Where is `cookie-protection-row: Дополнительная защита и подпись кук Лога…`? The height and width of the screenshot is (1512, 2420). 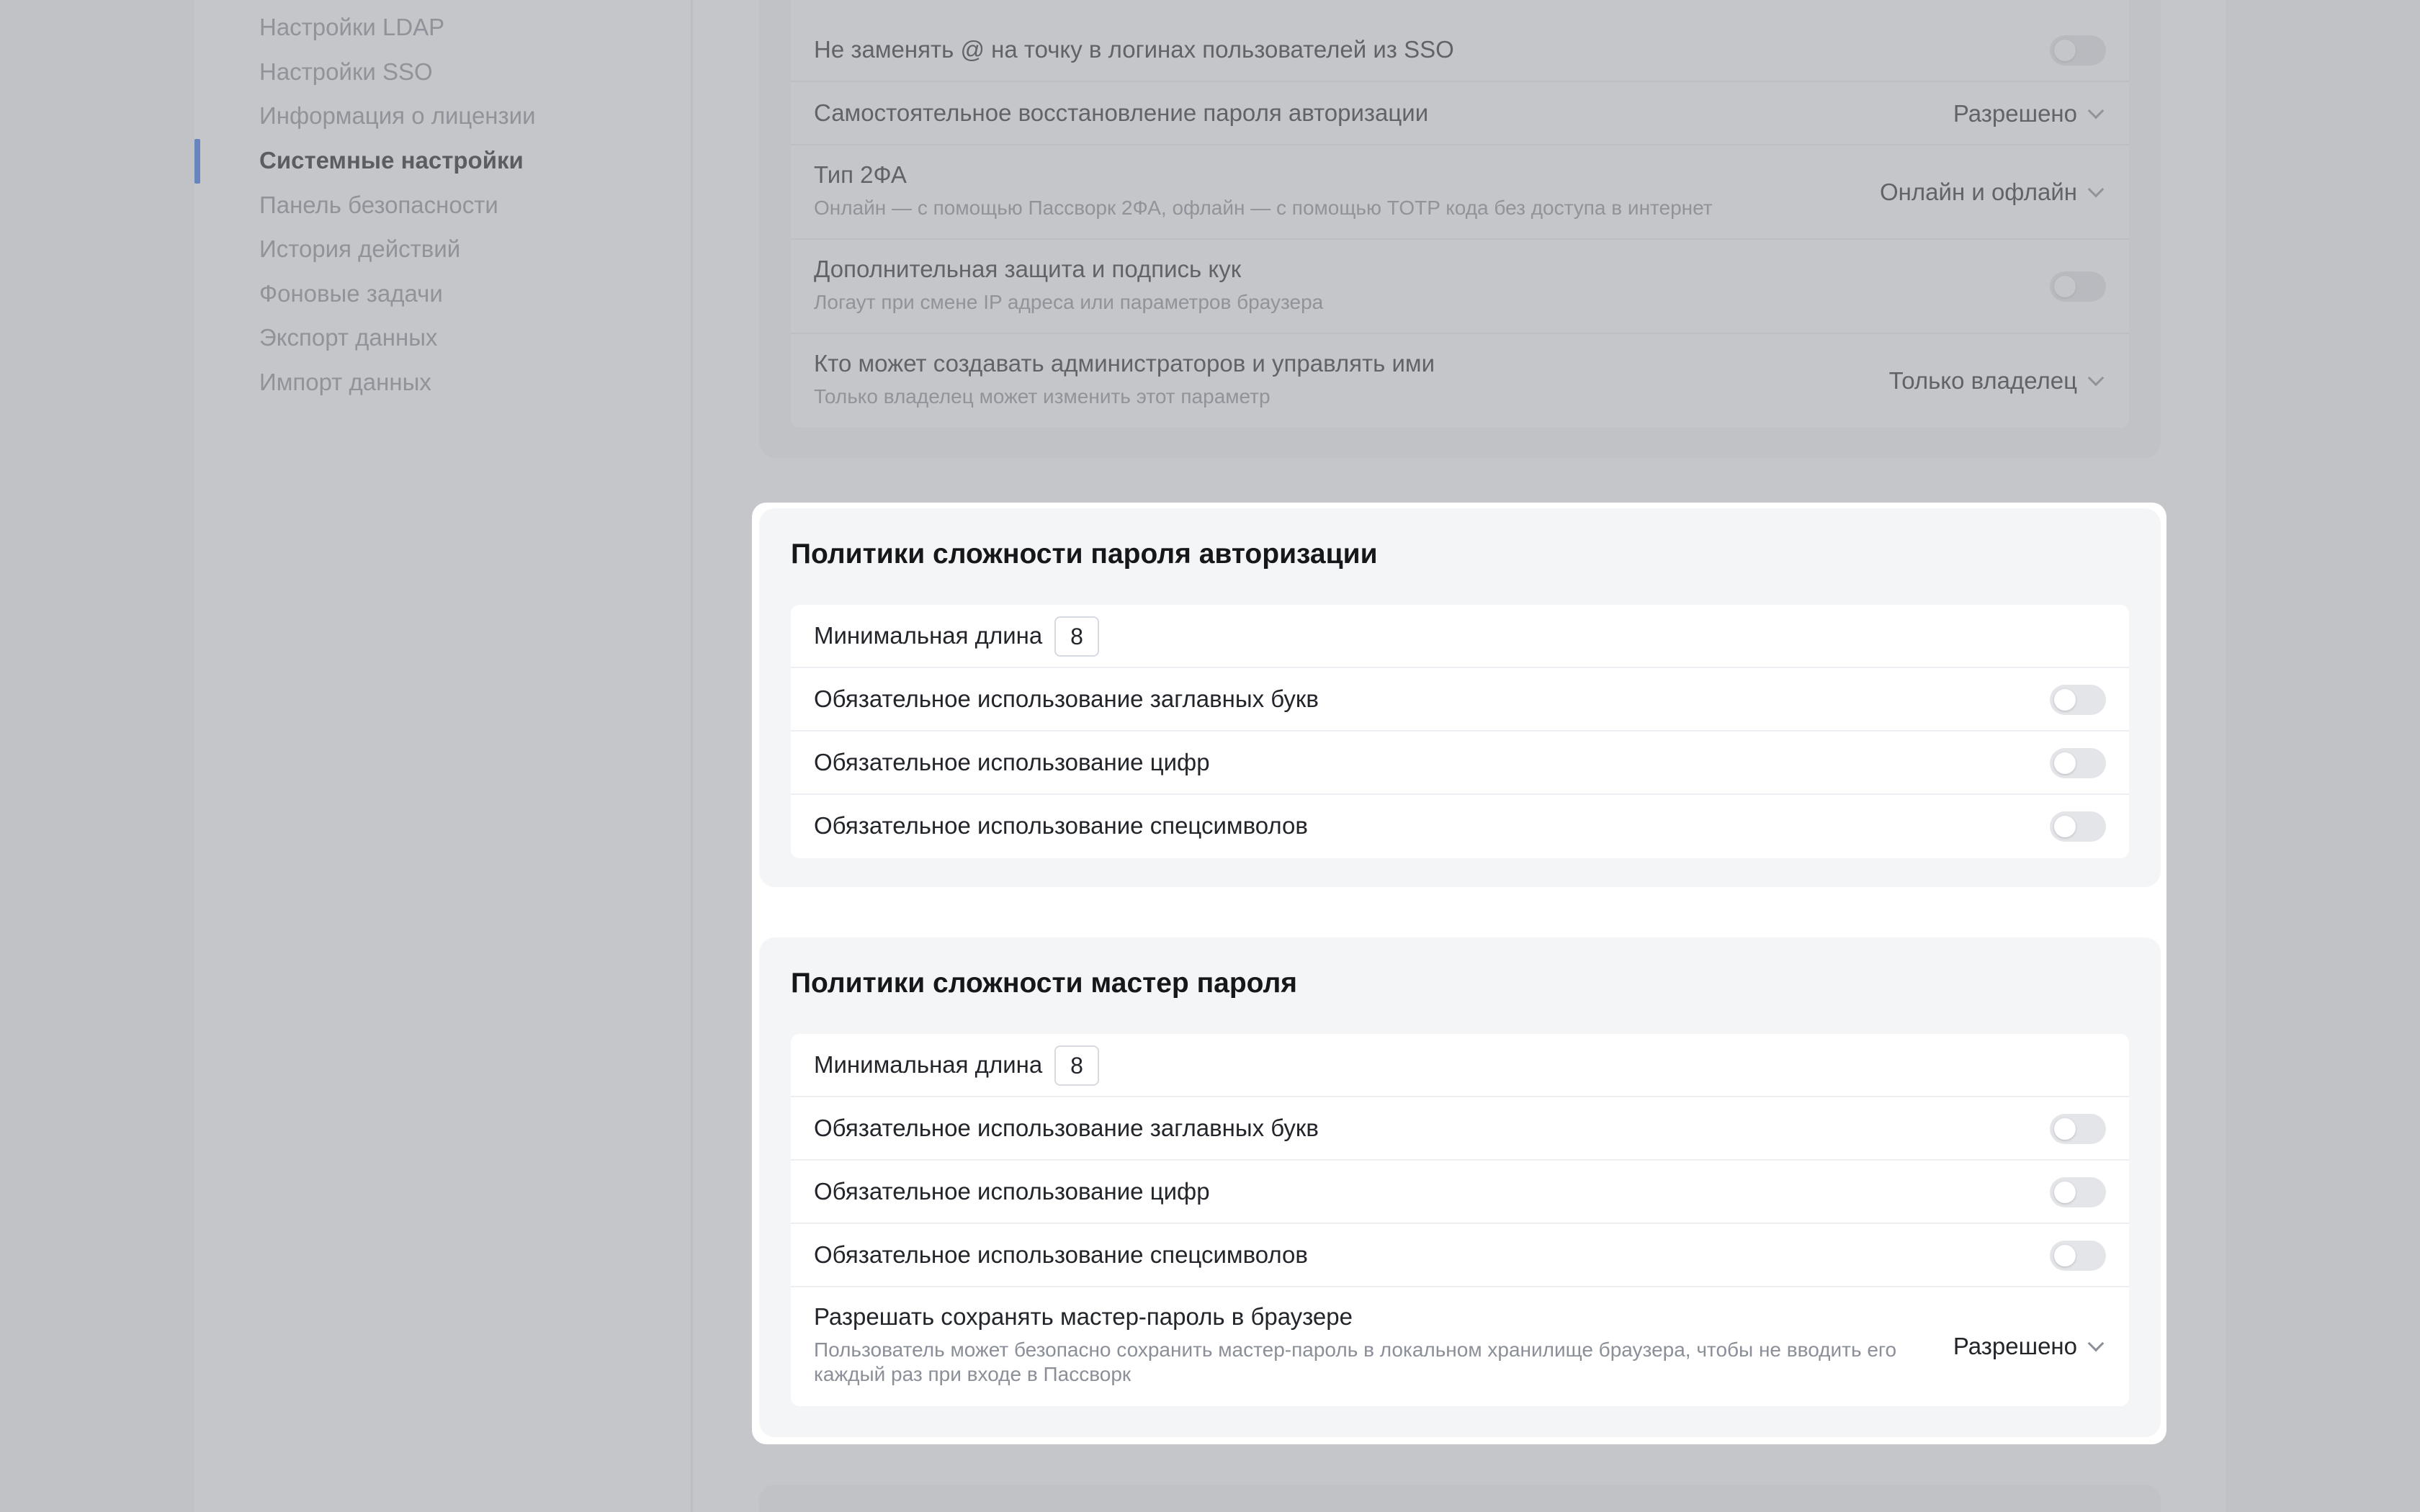 cookie-protection-row: Дополнительная защита и подпись кук Лога… is located at coordinates (1460, 287).